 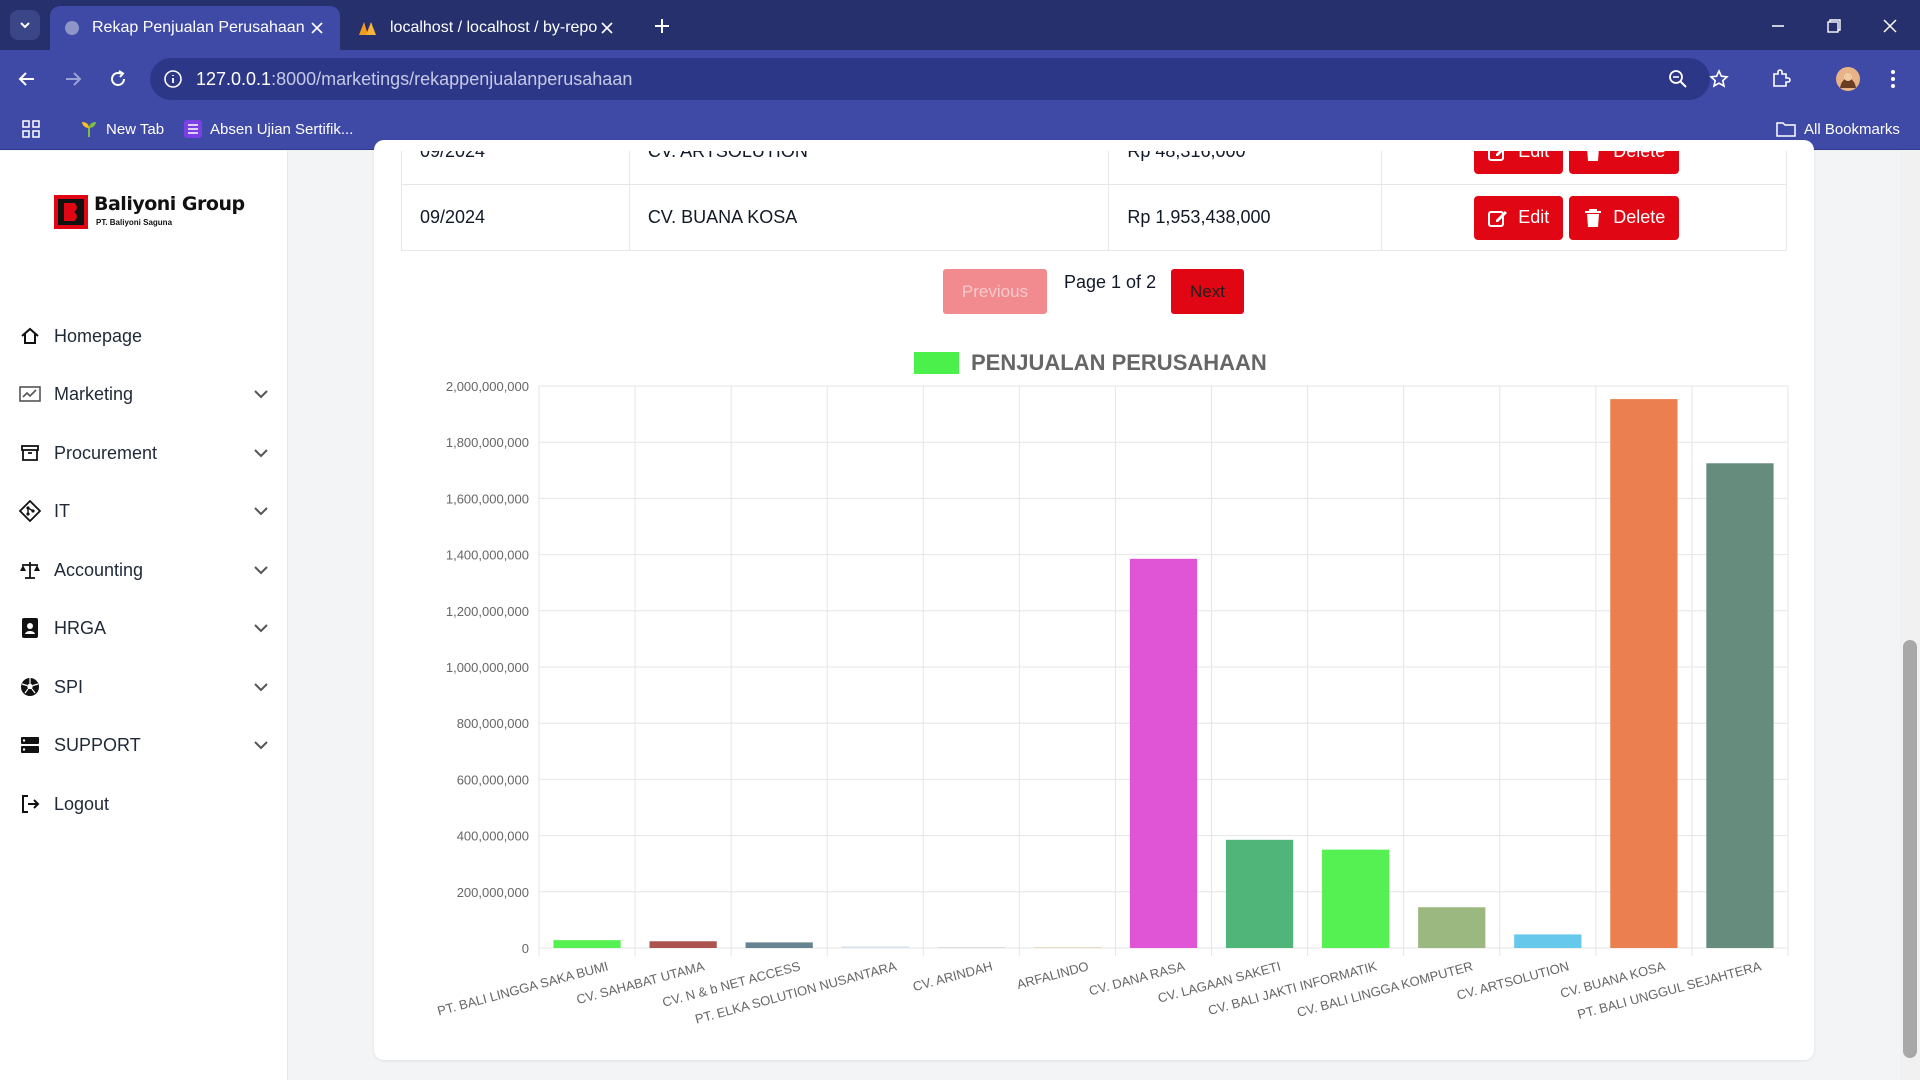 I want to click on minimize-icon, so click(x=1778, y=26).